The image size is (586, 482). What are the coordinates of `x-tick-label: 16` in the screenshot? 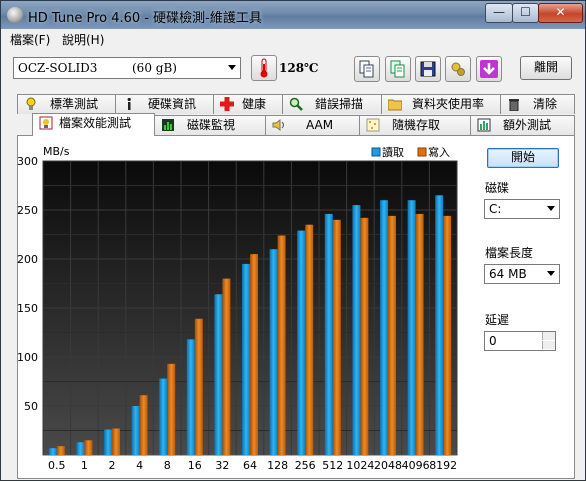 It's located at (195, 465).